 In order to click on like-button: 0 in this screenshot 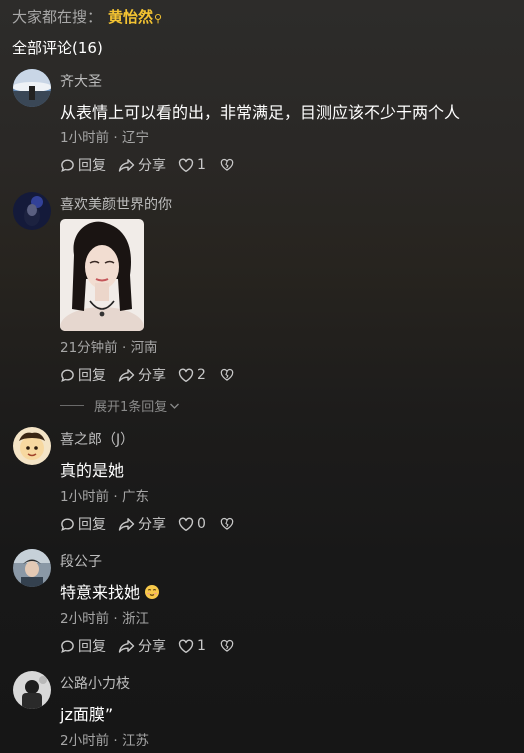, I will do `click(192, 524)`.